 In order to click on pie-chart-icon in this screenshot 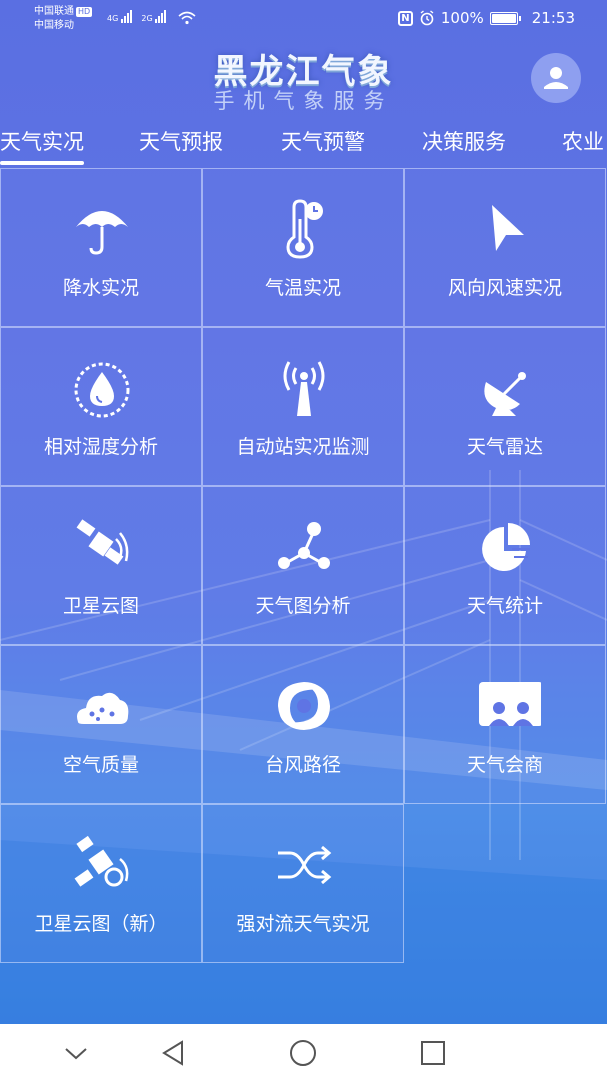, I will do `click(506, 547)`.